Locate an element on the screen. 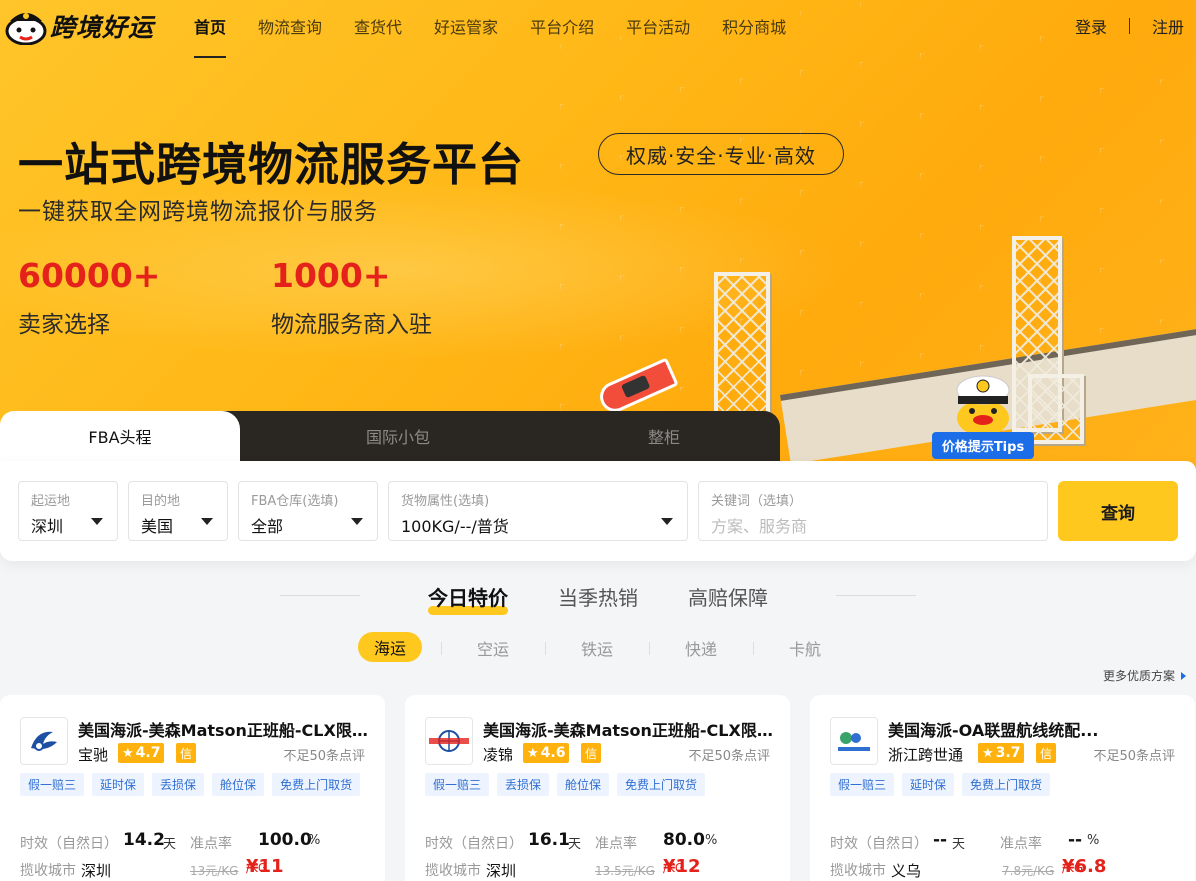 The image size is (1196, 881). stat-providers: 1000+ 物流服务商入驻 is located at coordinates (351, 297).